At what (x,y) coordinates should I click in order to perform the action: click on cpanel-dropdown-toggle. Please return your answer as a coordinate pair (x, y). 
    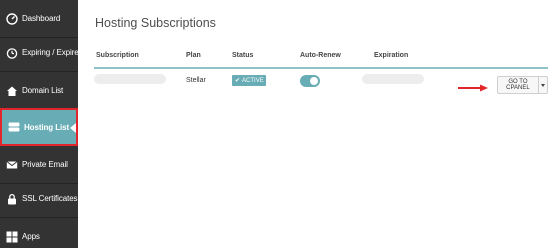
    Looking at the image, I should click on (543, 85).